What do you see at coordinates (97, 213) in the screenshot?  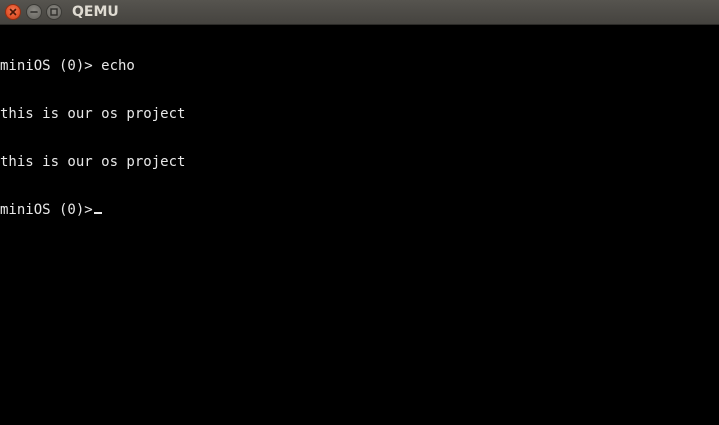 I see `text-cursor` at bounding box center [97, 213].